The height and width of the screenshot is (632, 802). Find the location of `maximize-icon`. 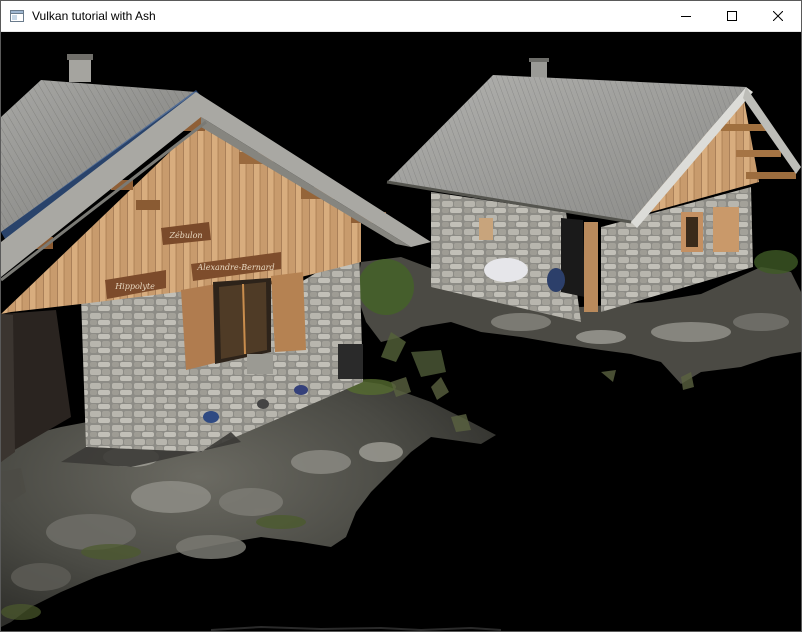

maximize-icon is located at coordinates (732, 16).